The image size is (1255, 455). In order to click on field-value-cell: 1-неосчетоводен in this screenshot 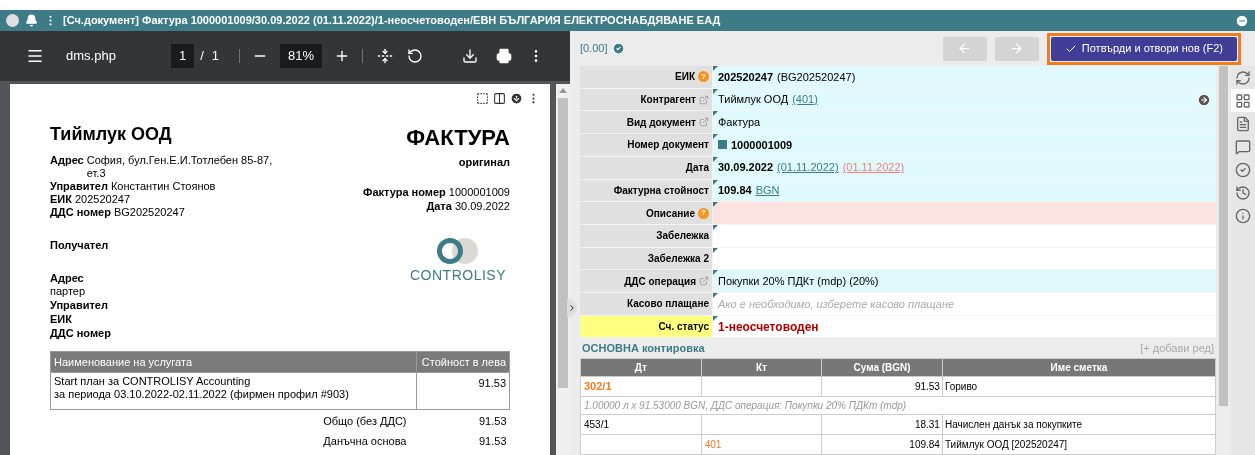, I will do `click(964, 326)`.